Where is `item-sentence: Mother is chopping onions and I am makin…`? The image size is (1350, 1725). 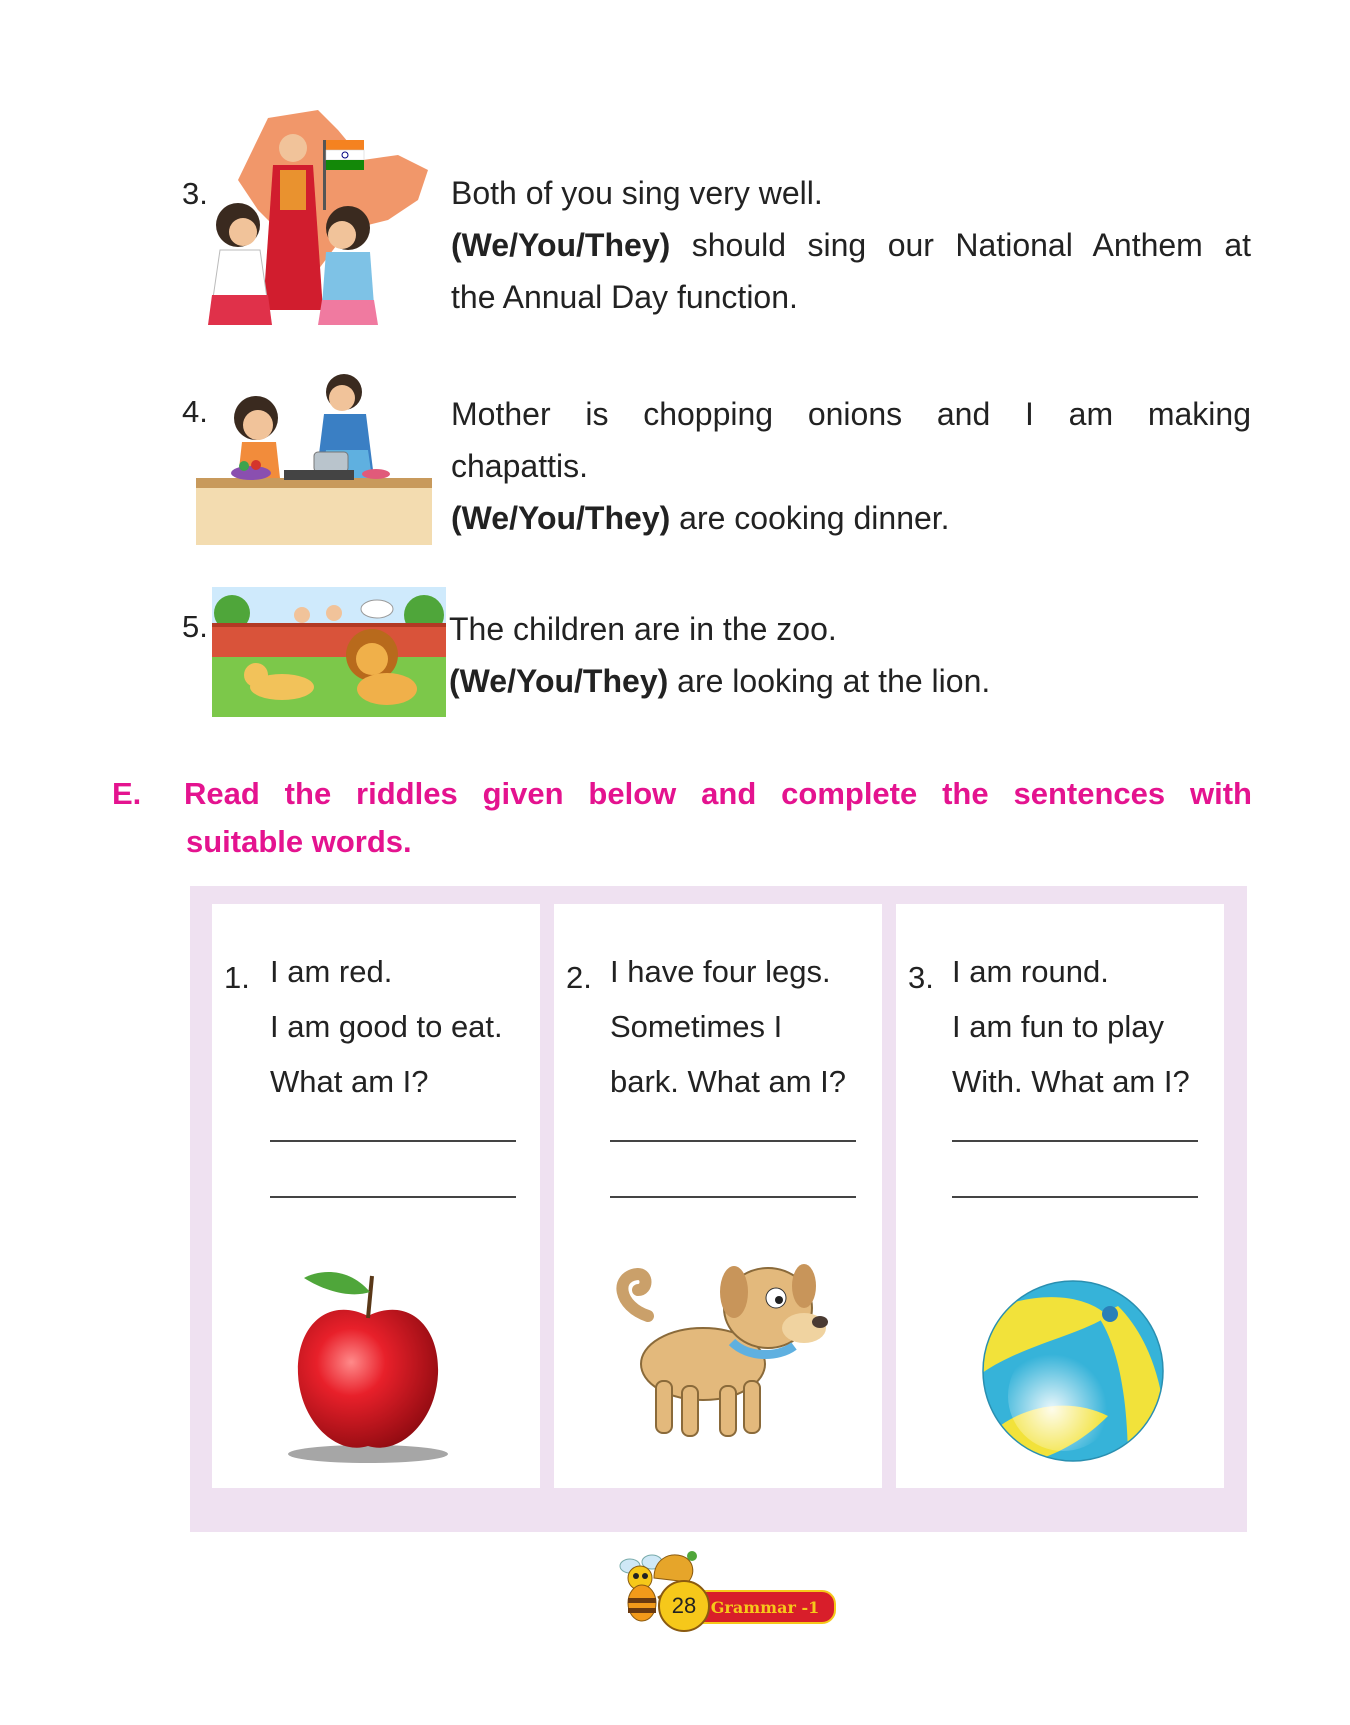
item-sentence: Mother is chopping onions and I am makin… is located at coordinates (851, 414).